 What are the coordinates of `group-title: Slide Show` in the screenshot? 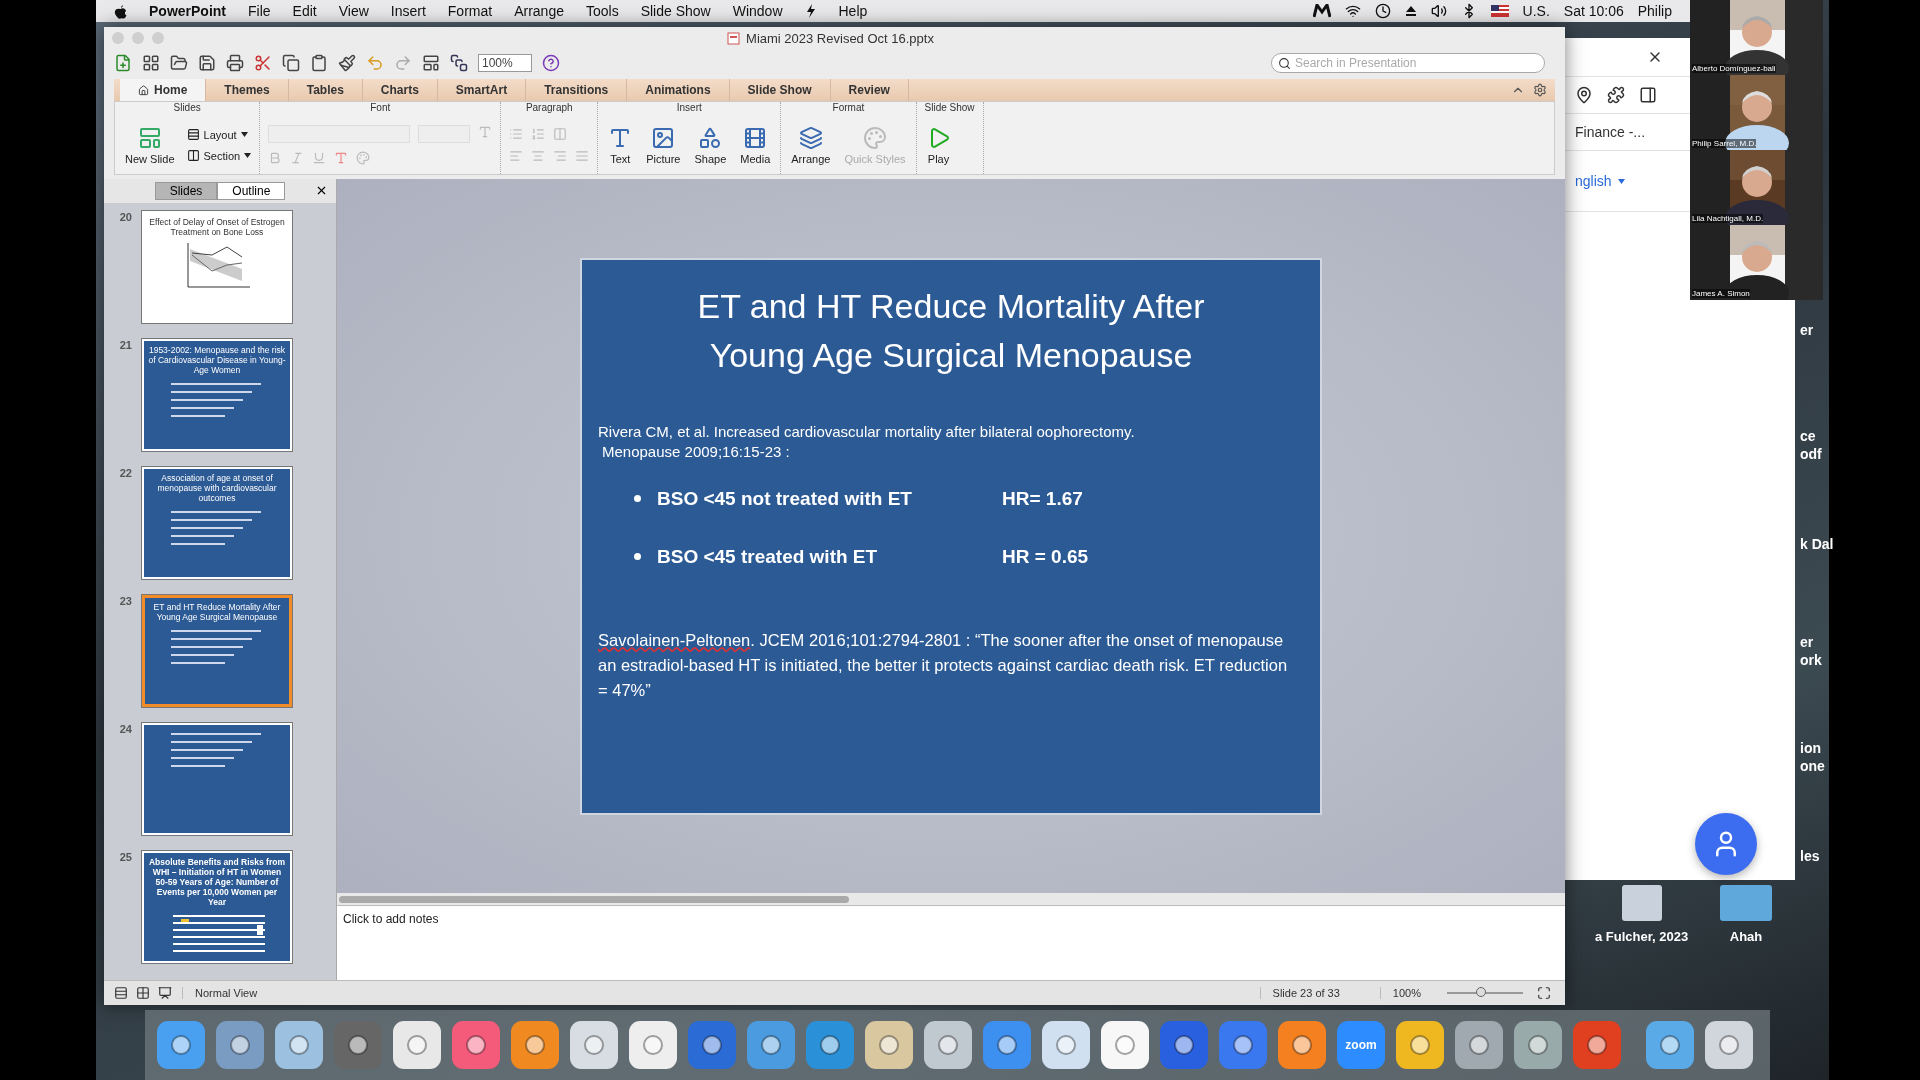 It's located at (949, 108).